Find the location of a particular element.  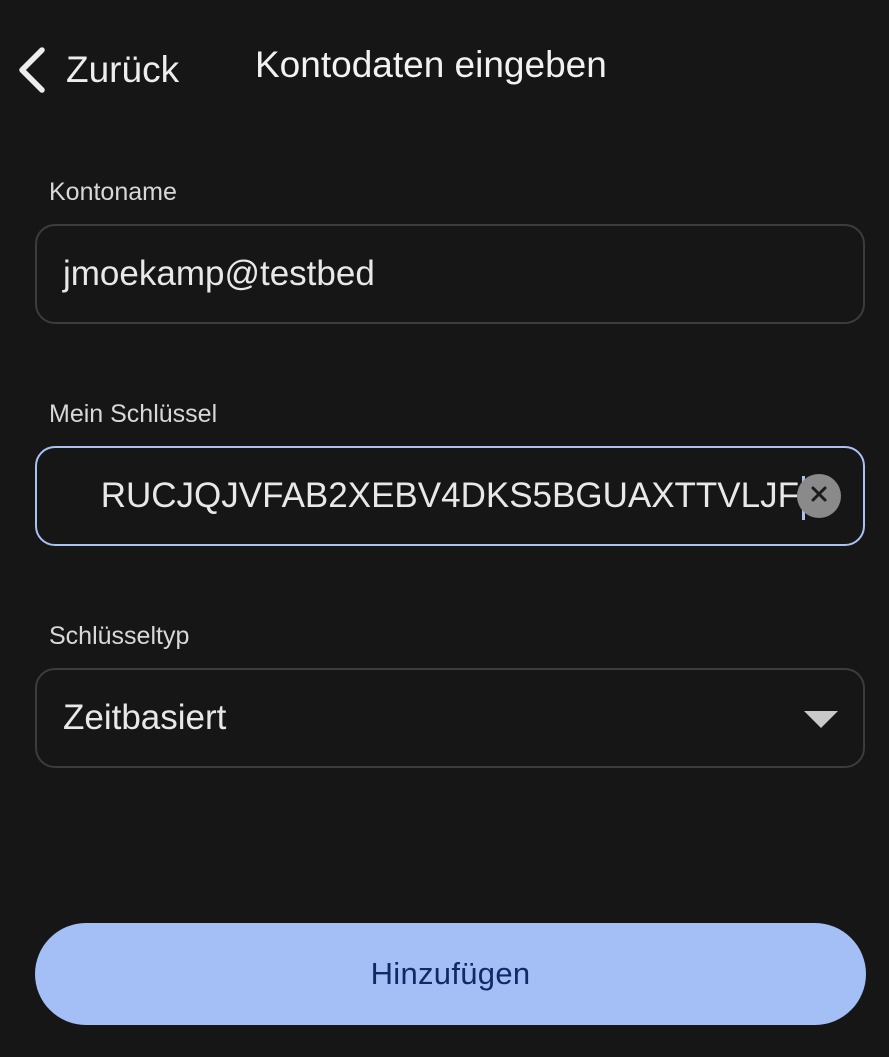

caret-down-icon is located at coordinates (821, 719).